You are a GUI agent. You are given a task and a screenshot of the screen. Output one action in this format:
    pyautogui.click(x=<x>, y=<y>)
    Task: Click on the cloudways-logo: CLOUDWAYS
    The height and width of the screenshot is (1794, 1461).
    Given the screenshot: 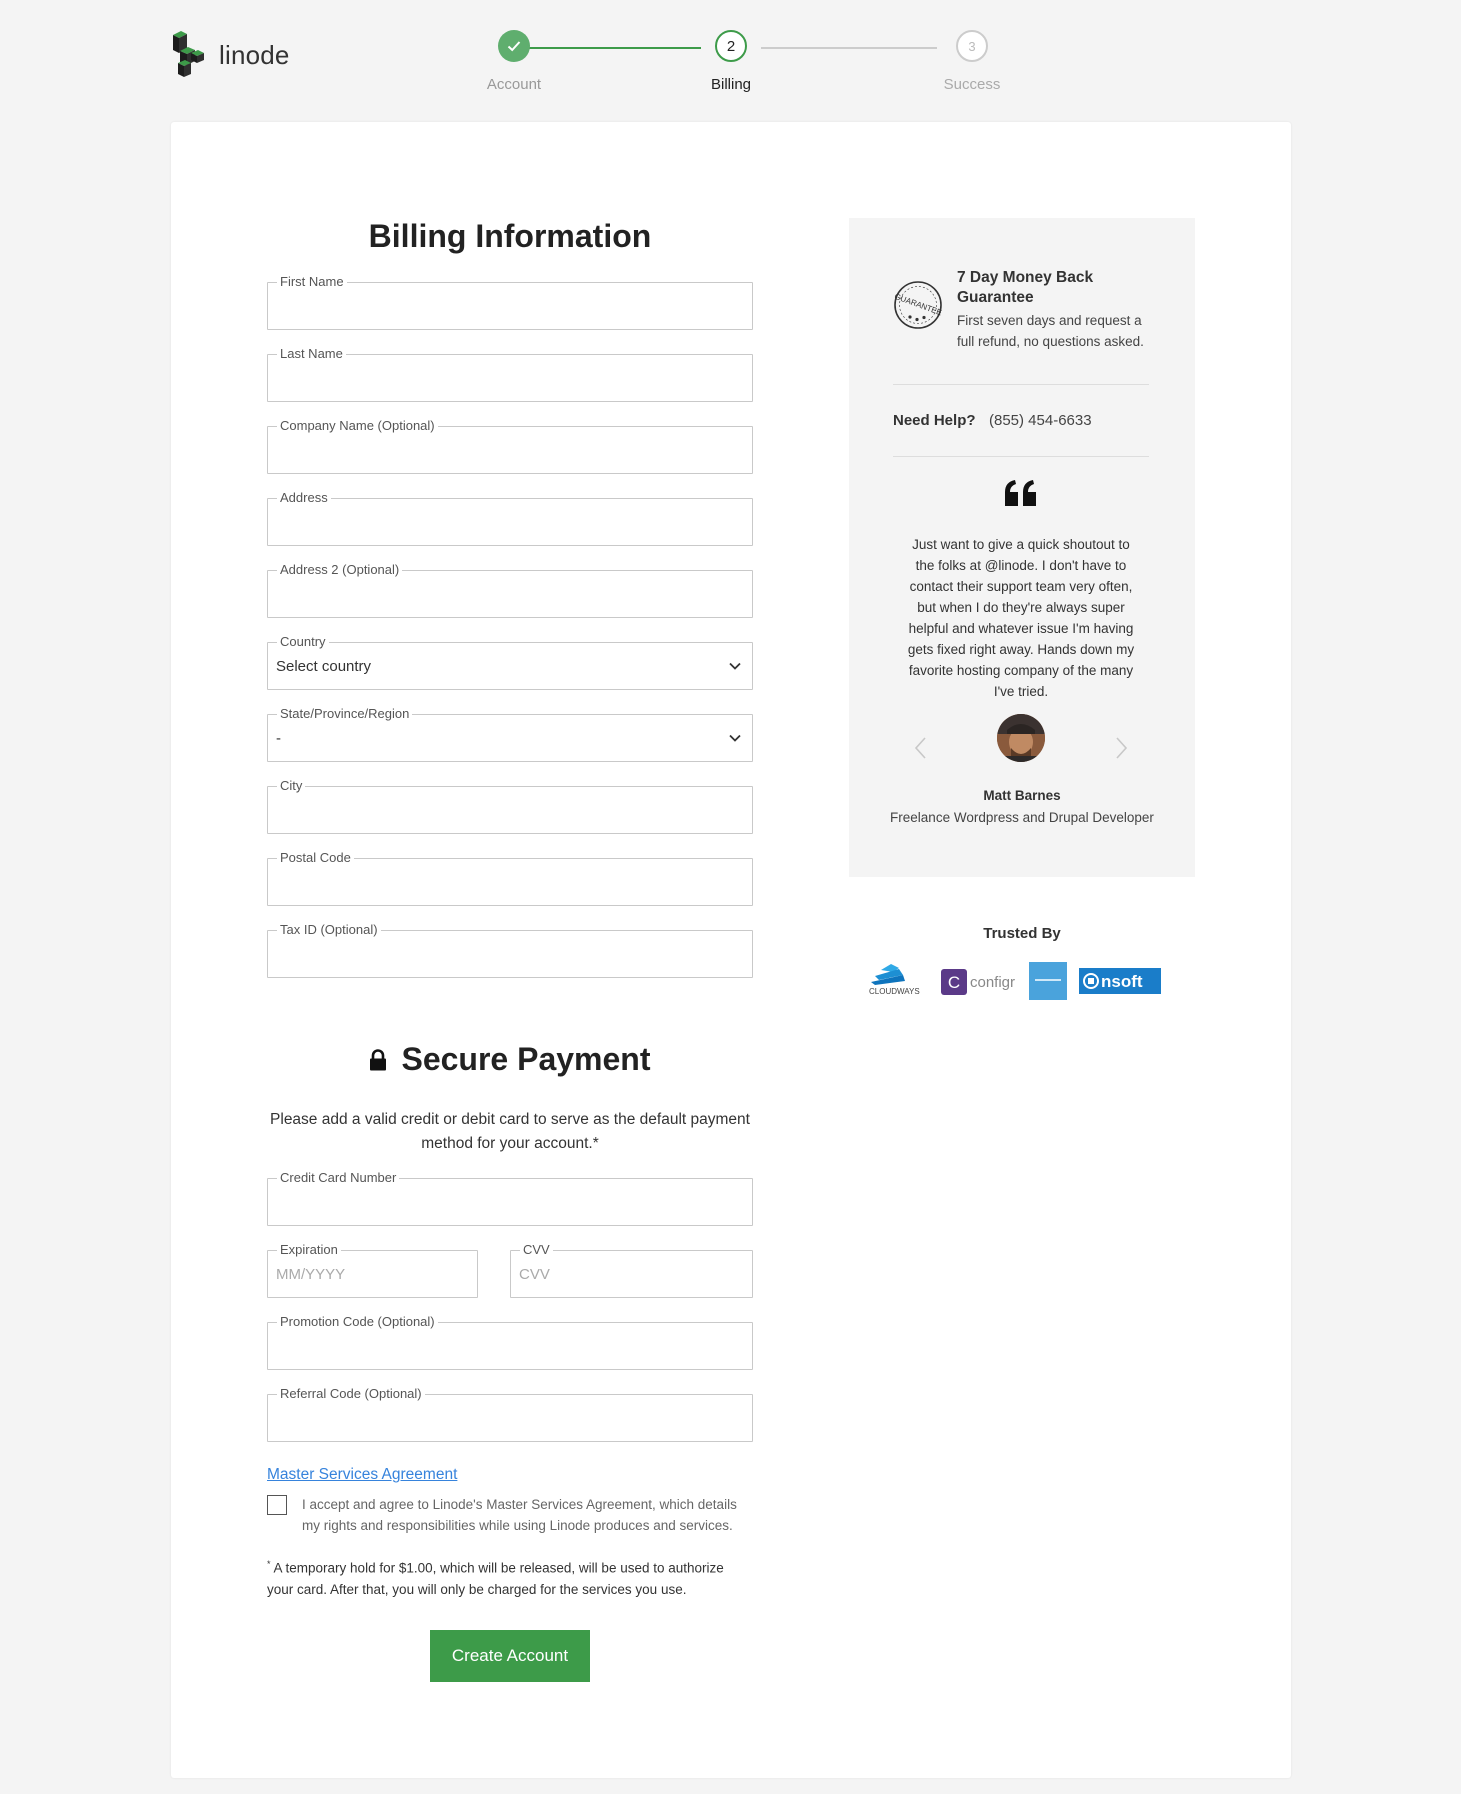 What is the action you would take?
    pyautogui.click(x=894, y=980)
    